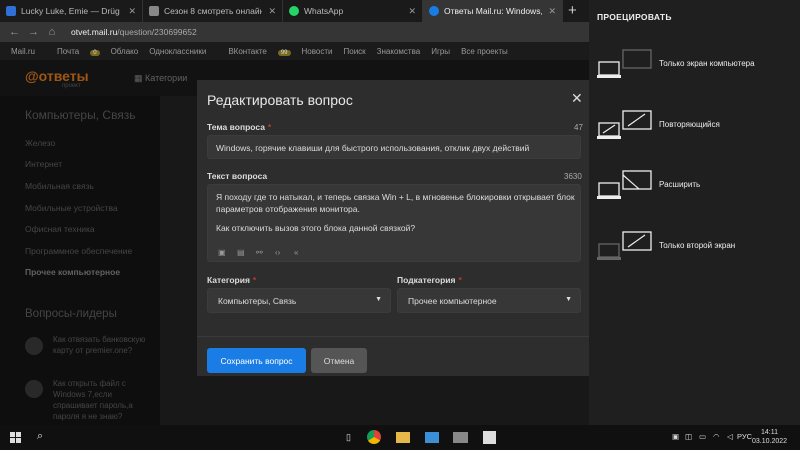  I want to click on whatsapp-icon, so click(294, 11).